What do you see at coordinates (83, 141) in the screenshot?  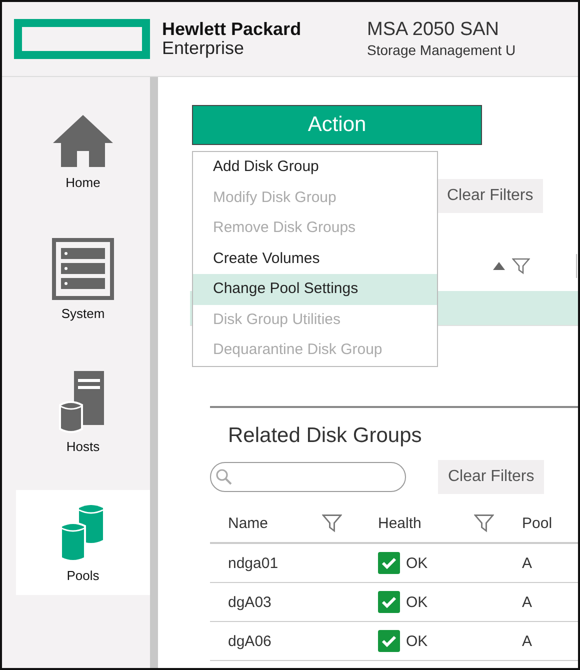 I see `home-icon` at bounding box center [83, 141].